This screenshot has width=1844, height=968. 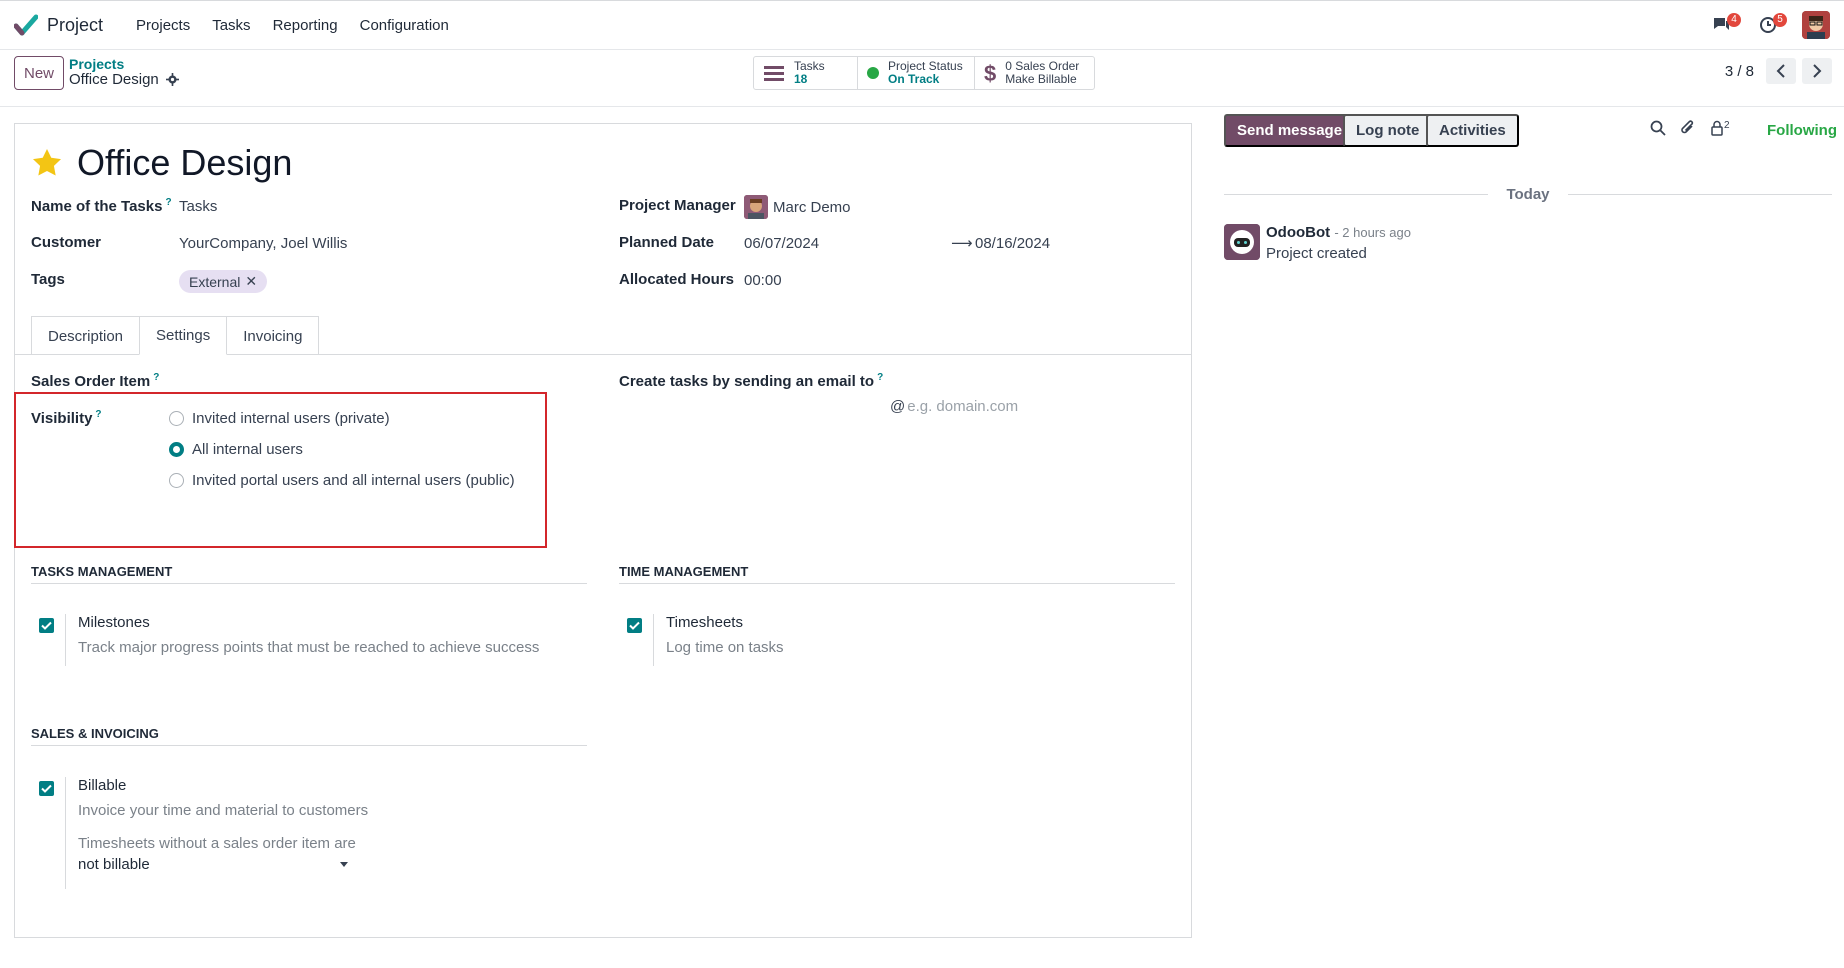 I want to click on activity-clock-icon: 5, so click(x=1771, y=25).